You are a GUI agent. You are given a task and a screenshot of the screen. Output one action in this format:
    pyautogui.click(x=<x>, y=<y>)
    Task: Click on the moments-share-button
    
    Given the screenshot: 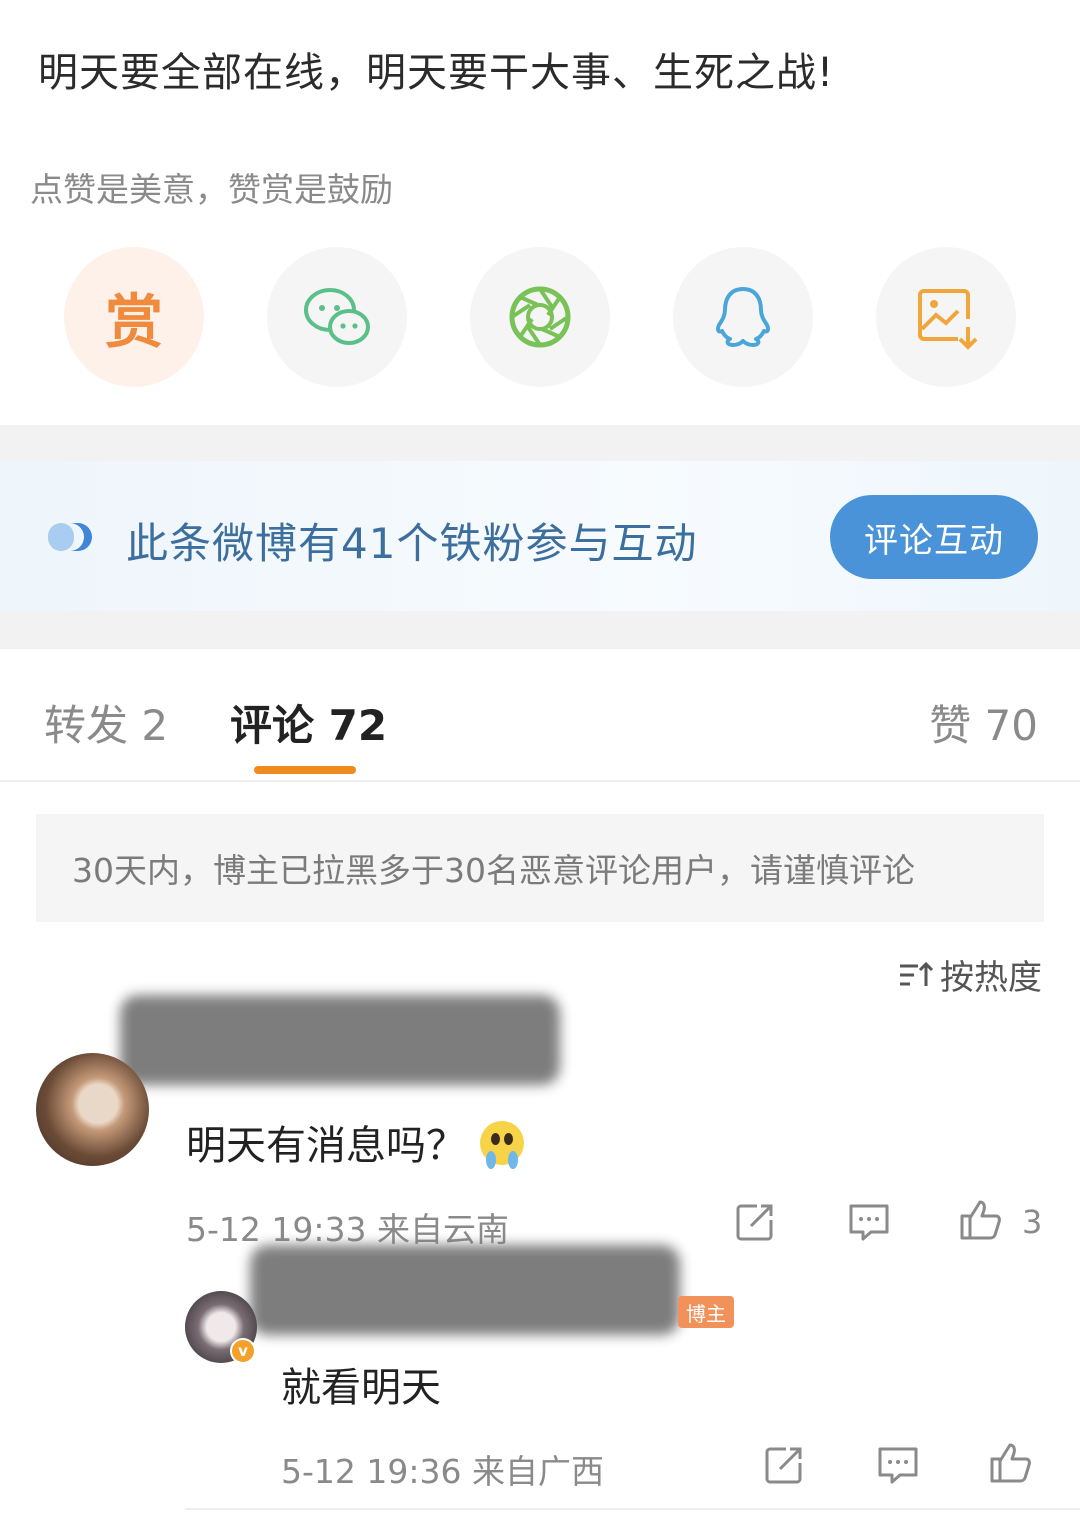 What is the action you would take?
    pyautogui.click(x=540, y=317)
    